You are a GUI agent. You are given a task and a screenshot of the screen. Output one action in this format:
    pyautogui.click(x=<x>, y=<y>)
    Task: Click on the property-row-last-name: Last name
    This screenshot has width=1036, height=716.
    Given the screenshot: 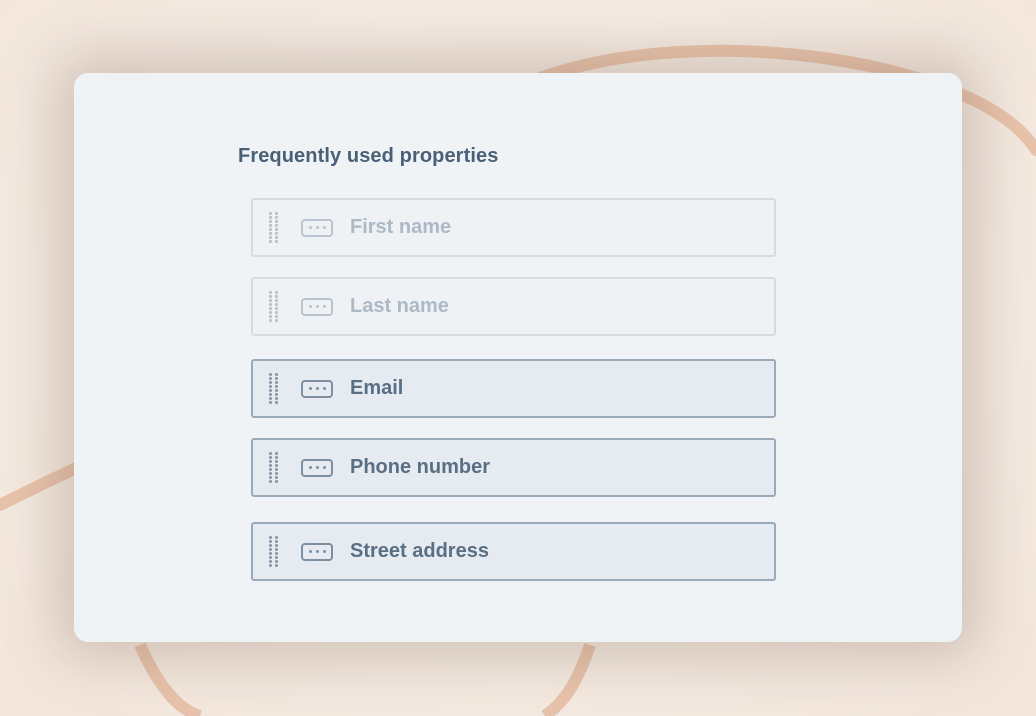 What is the action you would take?
    pyautogui.click(x=513, y=306)
    